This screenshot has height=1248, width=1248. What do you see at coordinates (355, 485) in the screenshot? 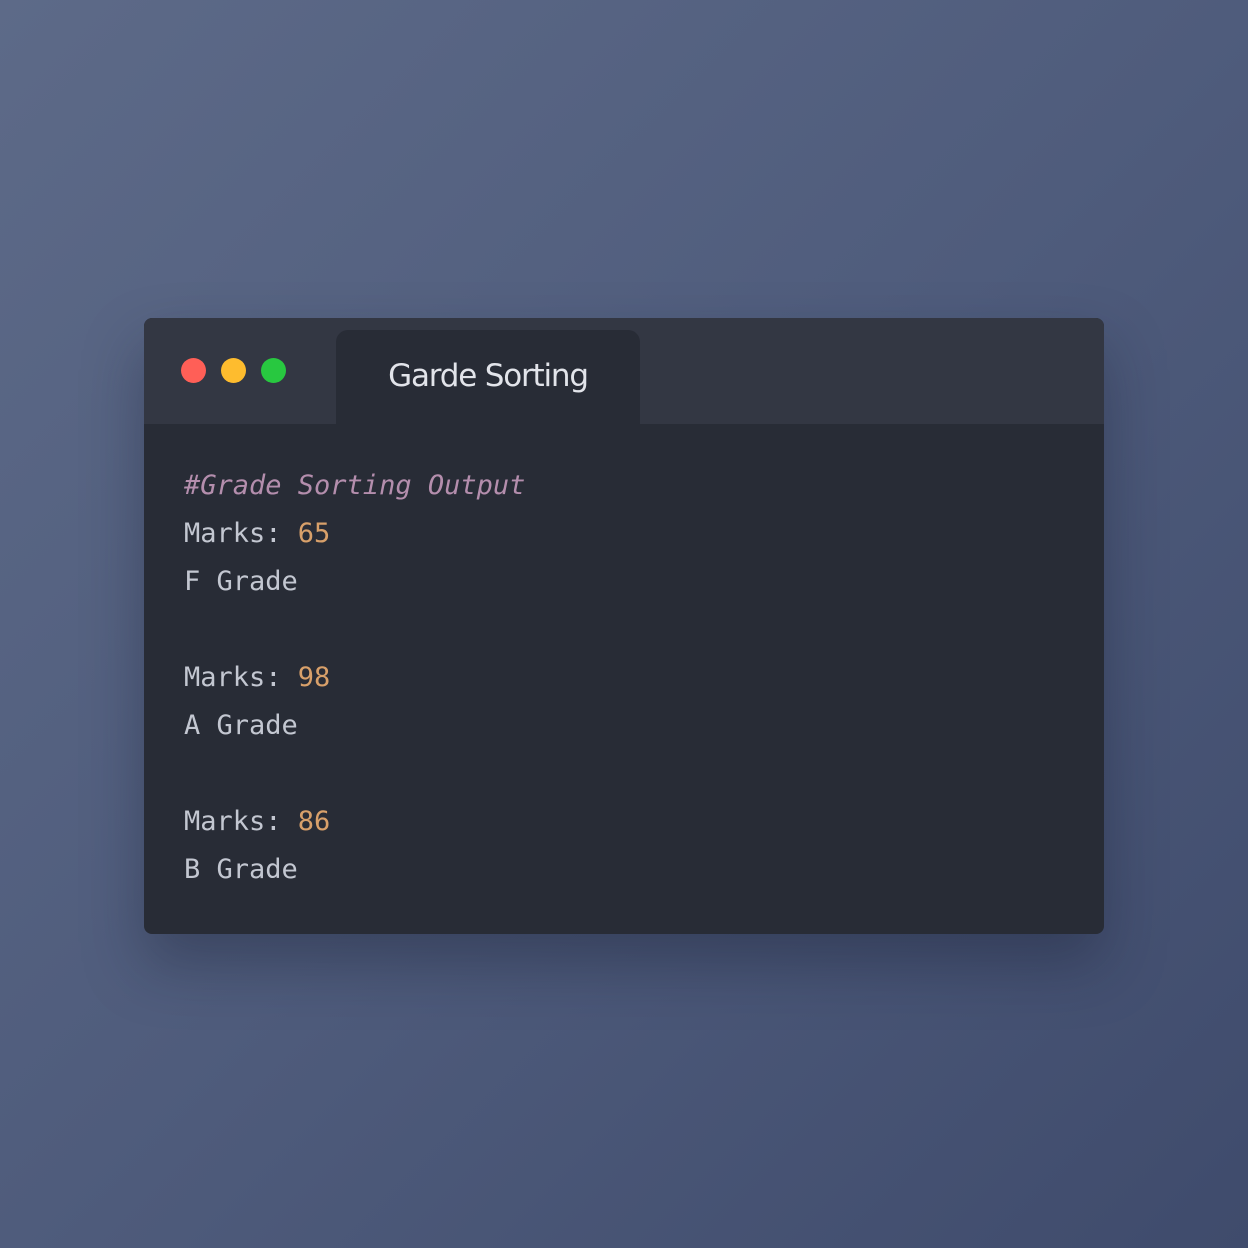
I see `code-comment: #Grade Sorting Output` at bounding box center [355, 485].